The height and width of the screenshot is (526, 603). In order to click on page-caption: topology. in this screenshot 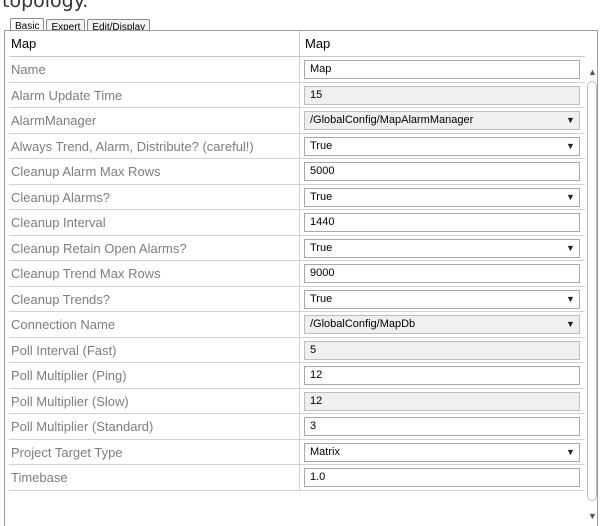, I will do `click(45, 6)`.